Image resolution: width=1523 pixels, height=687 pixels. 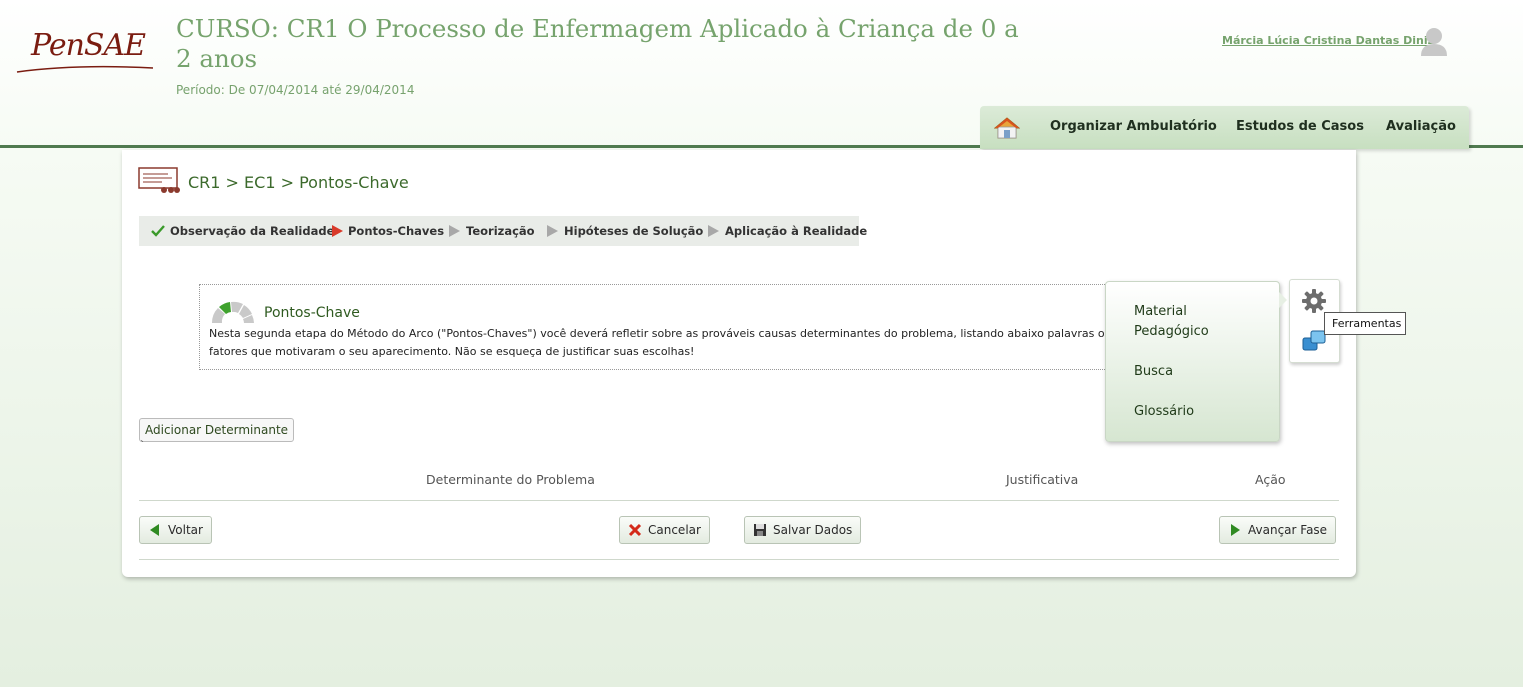 What do you see at coordinates (1153, 372) in the screenshot?
I see `tool-busca: Busca` at bounding box center [1153, 372].